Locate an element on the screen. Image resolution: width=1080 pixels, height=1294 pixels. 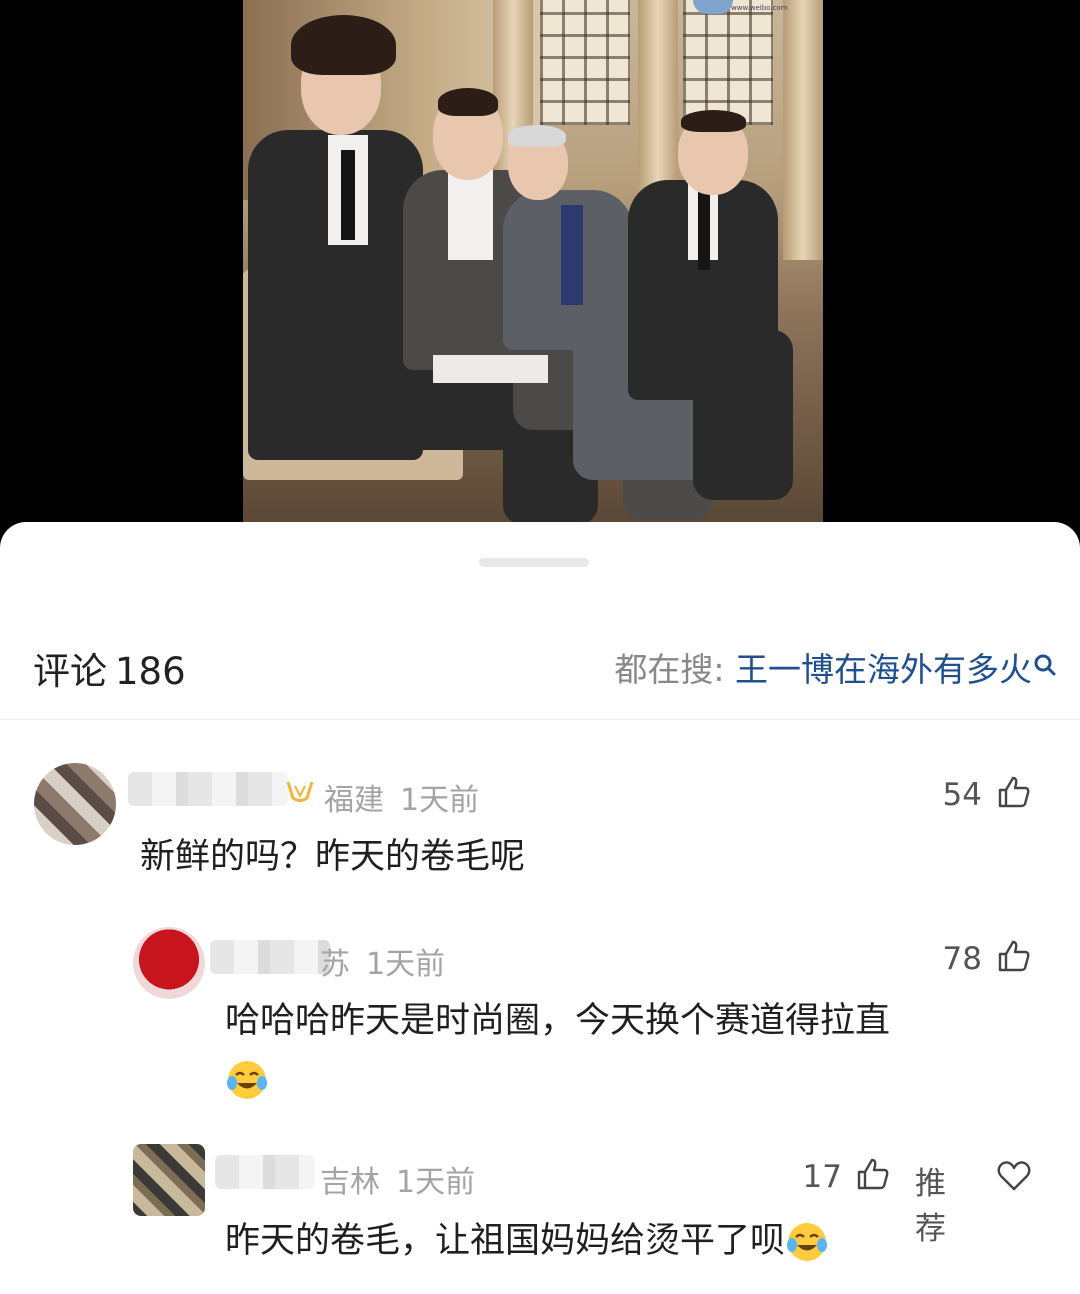
hot-search-term: 王一博在海外有多火 is located at coordinates (883, 669).